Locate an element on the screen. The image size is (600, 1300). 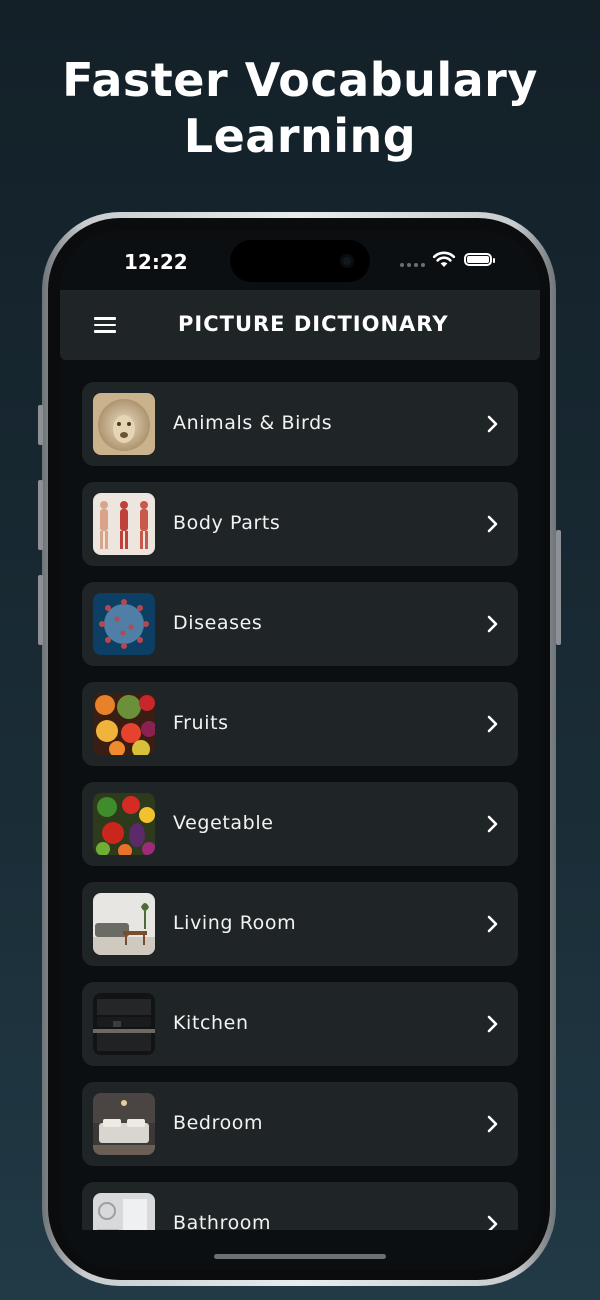
wifi-icon is located at coordinates (444, 259).